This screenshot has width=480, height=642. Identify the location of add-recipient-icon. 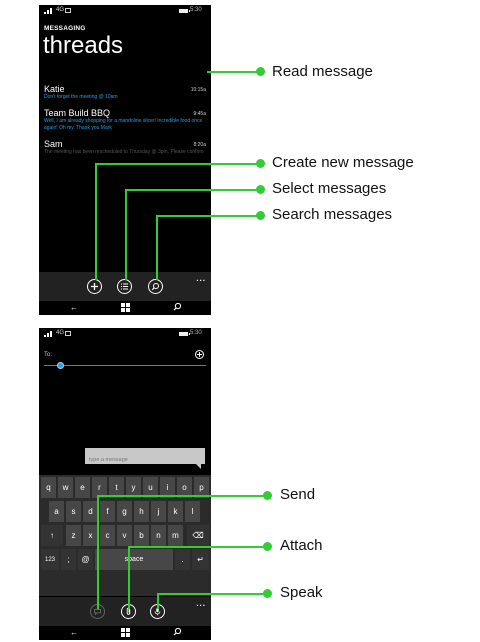
(199, 354).